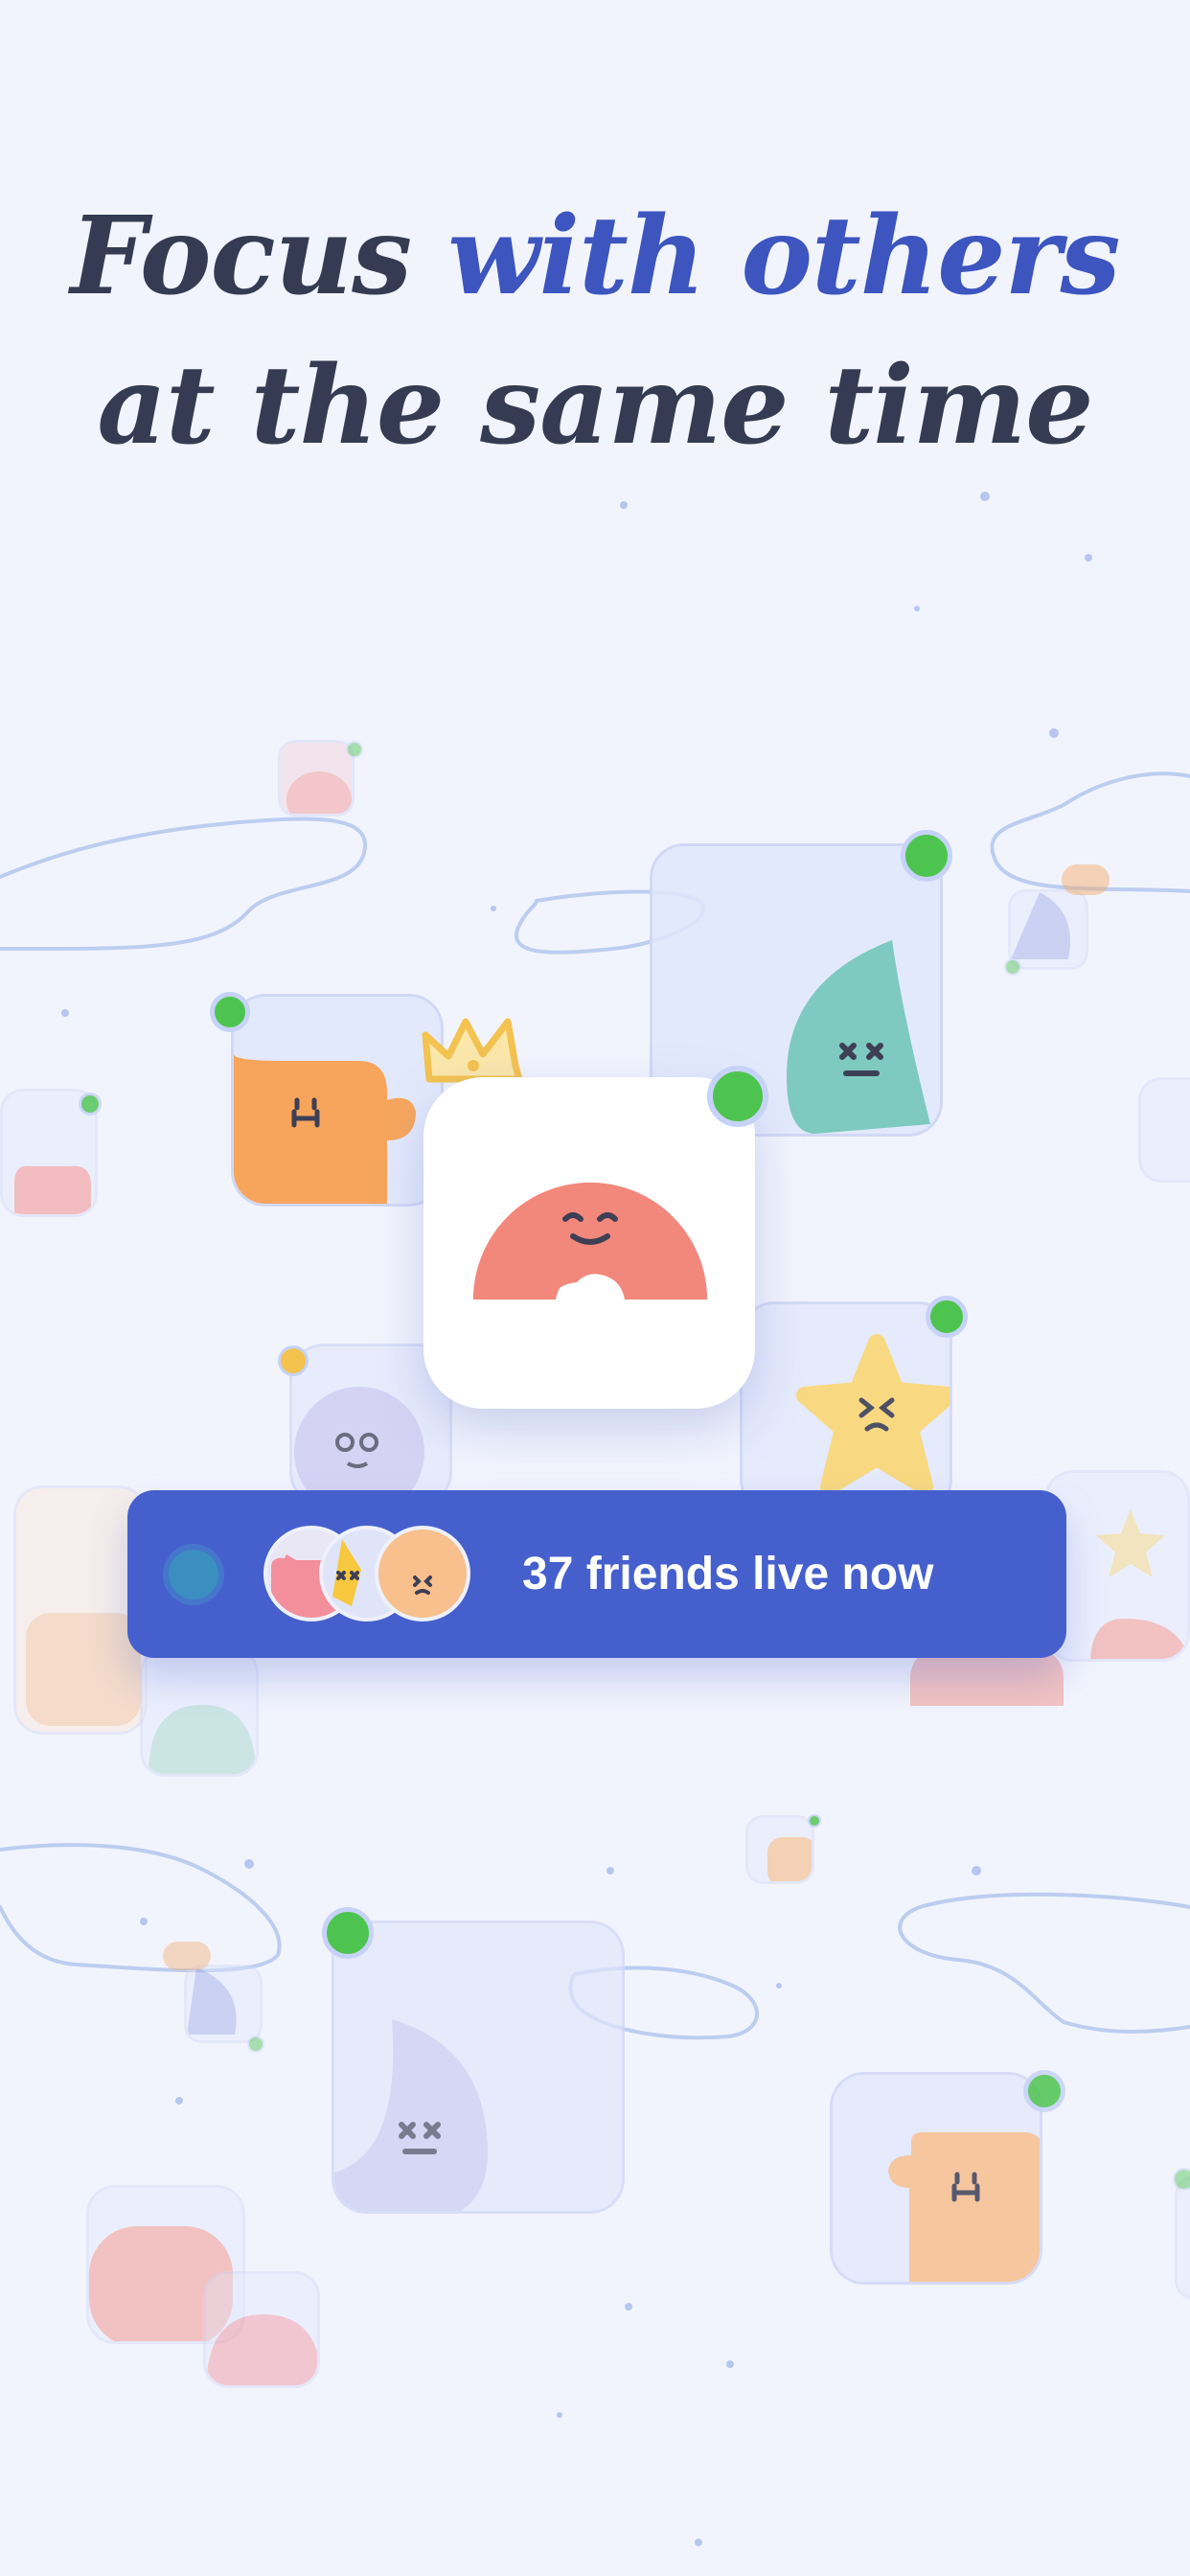 This screenshot has width=1190, height=2576. I want to click on page-title: Focus with others at the same time, so click(595, 331).